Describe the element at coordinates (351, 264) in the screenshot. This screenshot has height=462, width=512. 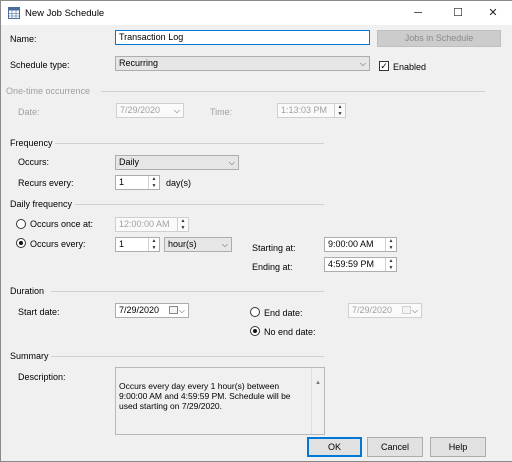
I see `ending-at-value: 4:59:59 PM` at that location.